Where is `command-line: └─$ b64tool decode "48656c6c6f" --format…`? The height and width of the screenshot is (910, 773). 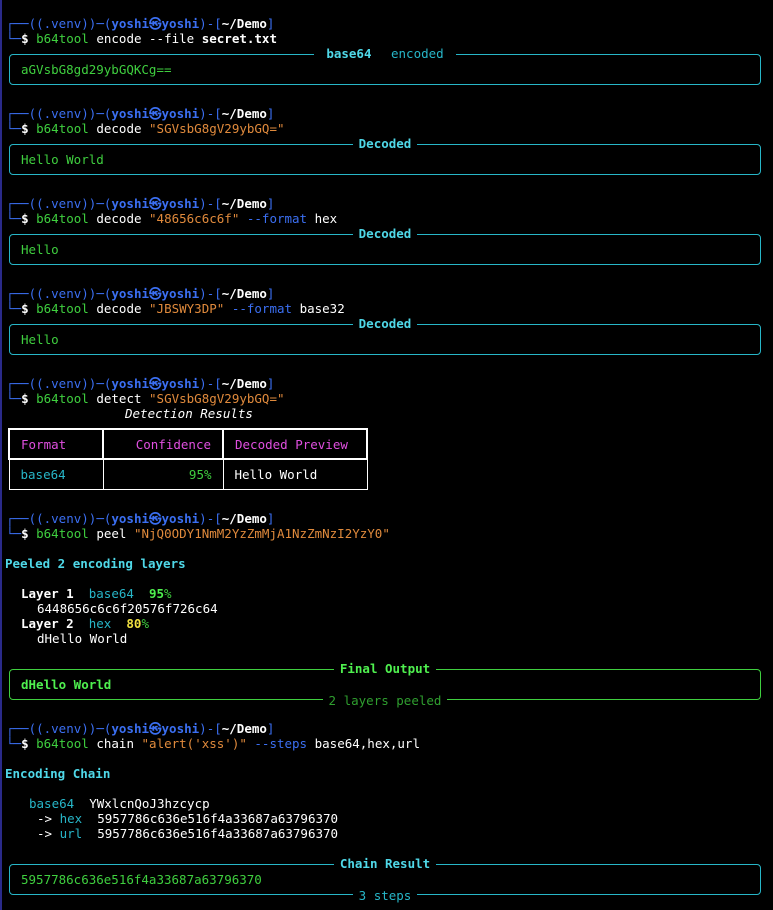
command-line: └─$ b64tool decode "48656c6c6f" --format… is located at coordinates (172, 218).